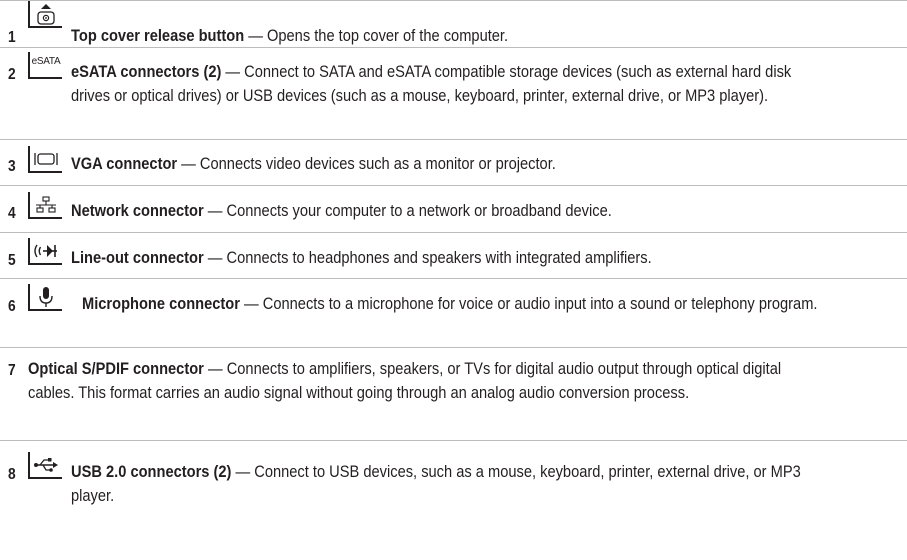 This screenshot has height=560, width=907. Describe the element at coordinates (146, 72) in the screenshot. I see `item-term: eSATA connectors (2)` at that location.